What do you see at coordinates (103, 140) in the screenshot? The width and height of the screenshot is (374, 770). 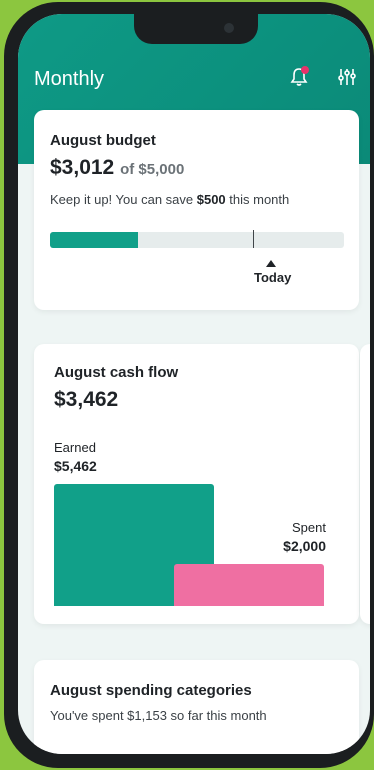 I see `budget-title: August budget` at bounding box center [103, 140].